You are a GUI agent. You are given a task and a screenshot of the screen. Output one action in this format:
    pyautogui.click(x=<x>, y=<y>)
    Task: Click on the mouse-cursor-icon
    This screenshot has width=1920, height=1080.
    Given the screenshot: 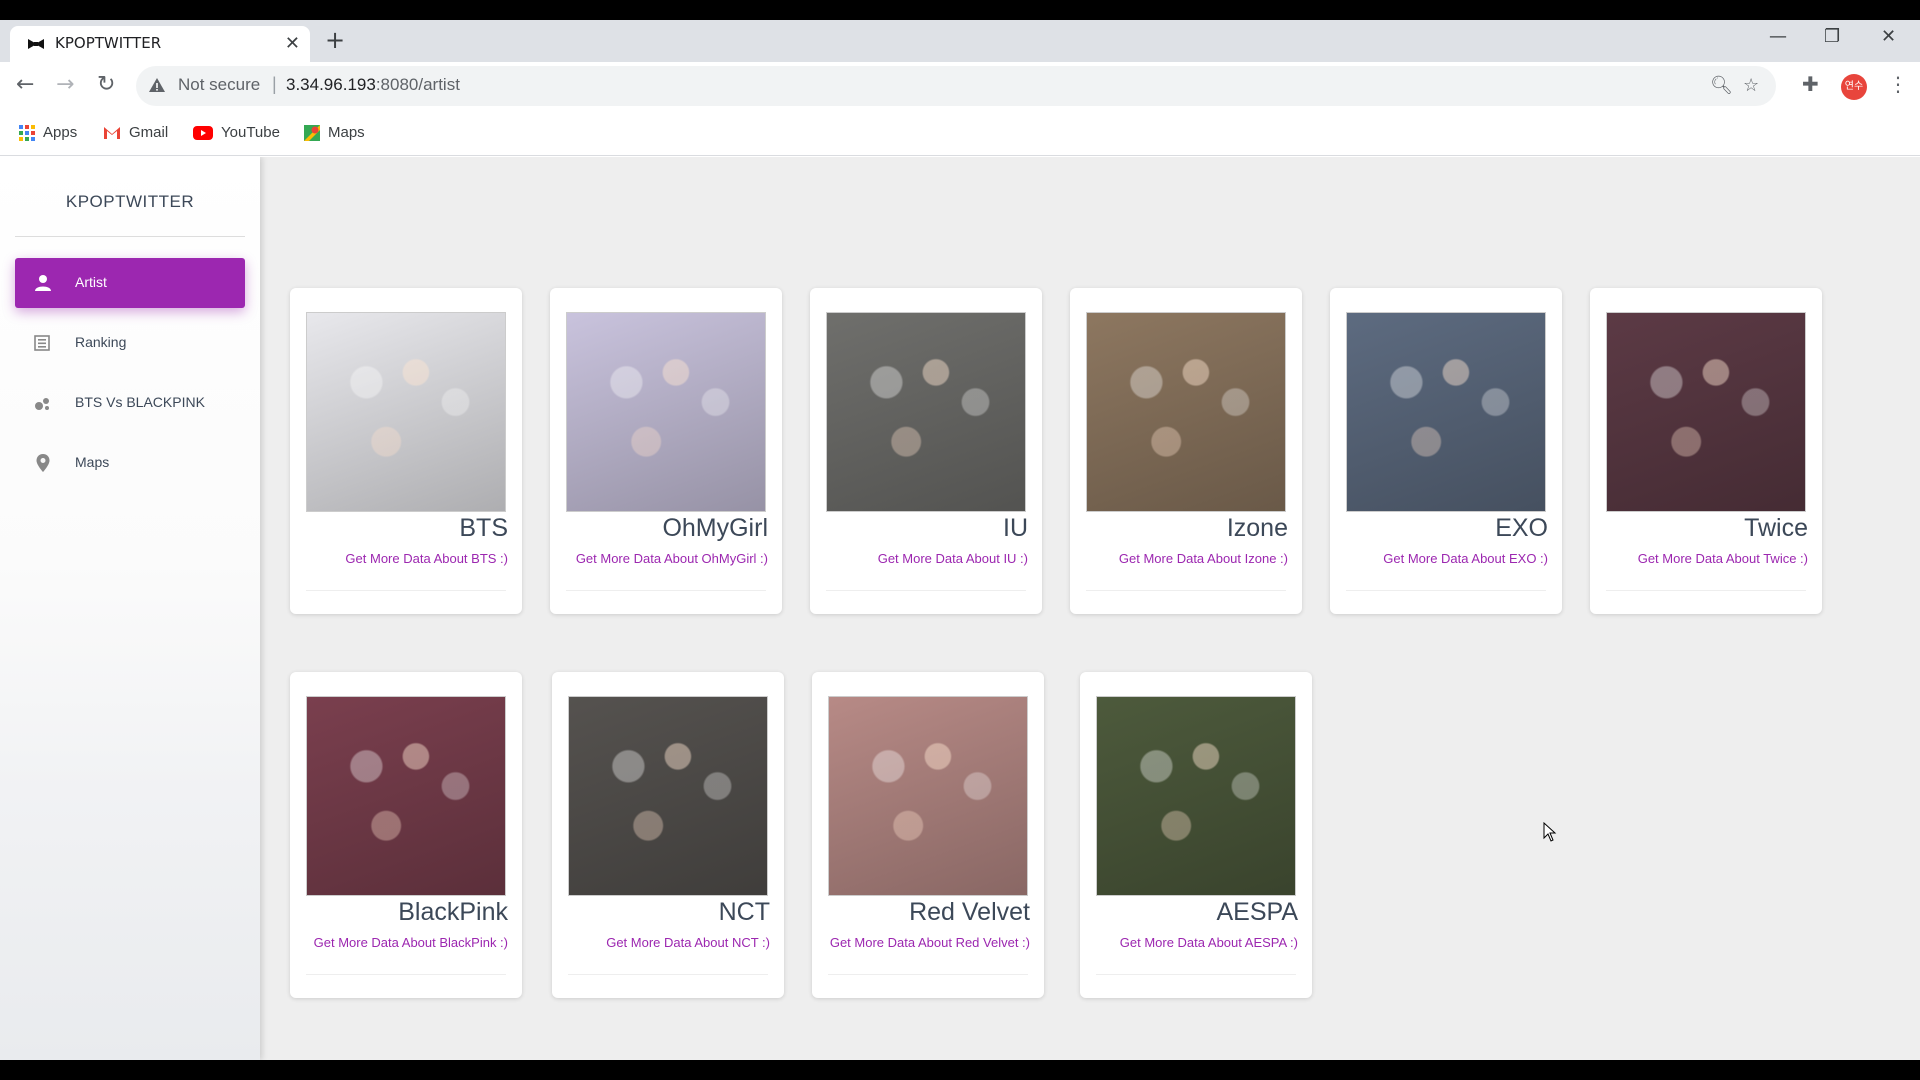 What is the action you would take?
    pyautogui.click(x=1550, y=832)
    